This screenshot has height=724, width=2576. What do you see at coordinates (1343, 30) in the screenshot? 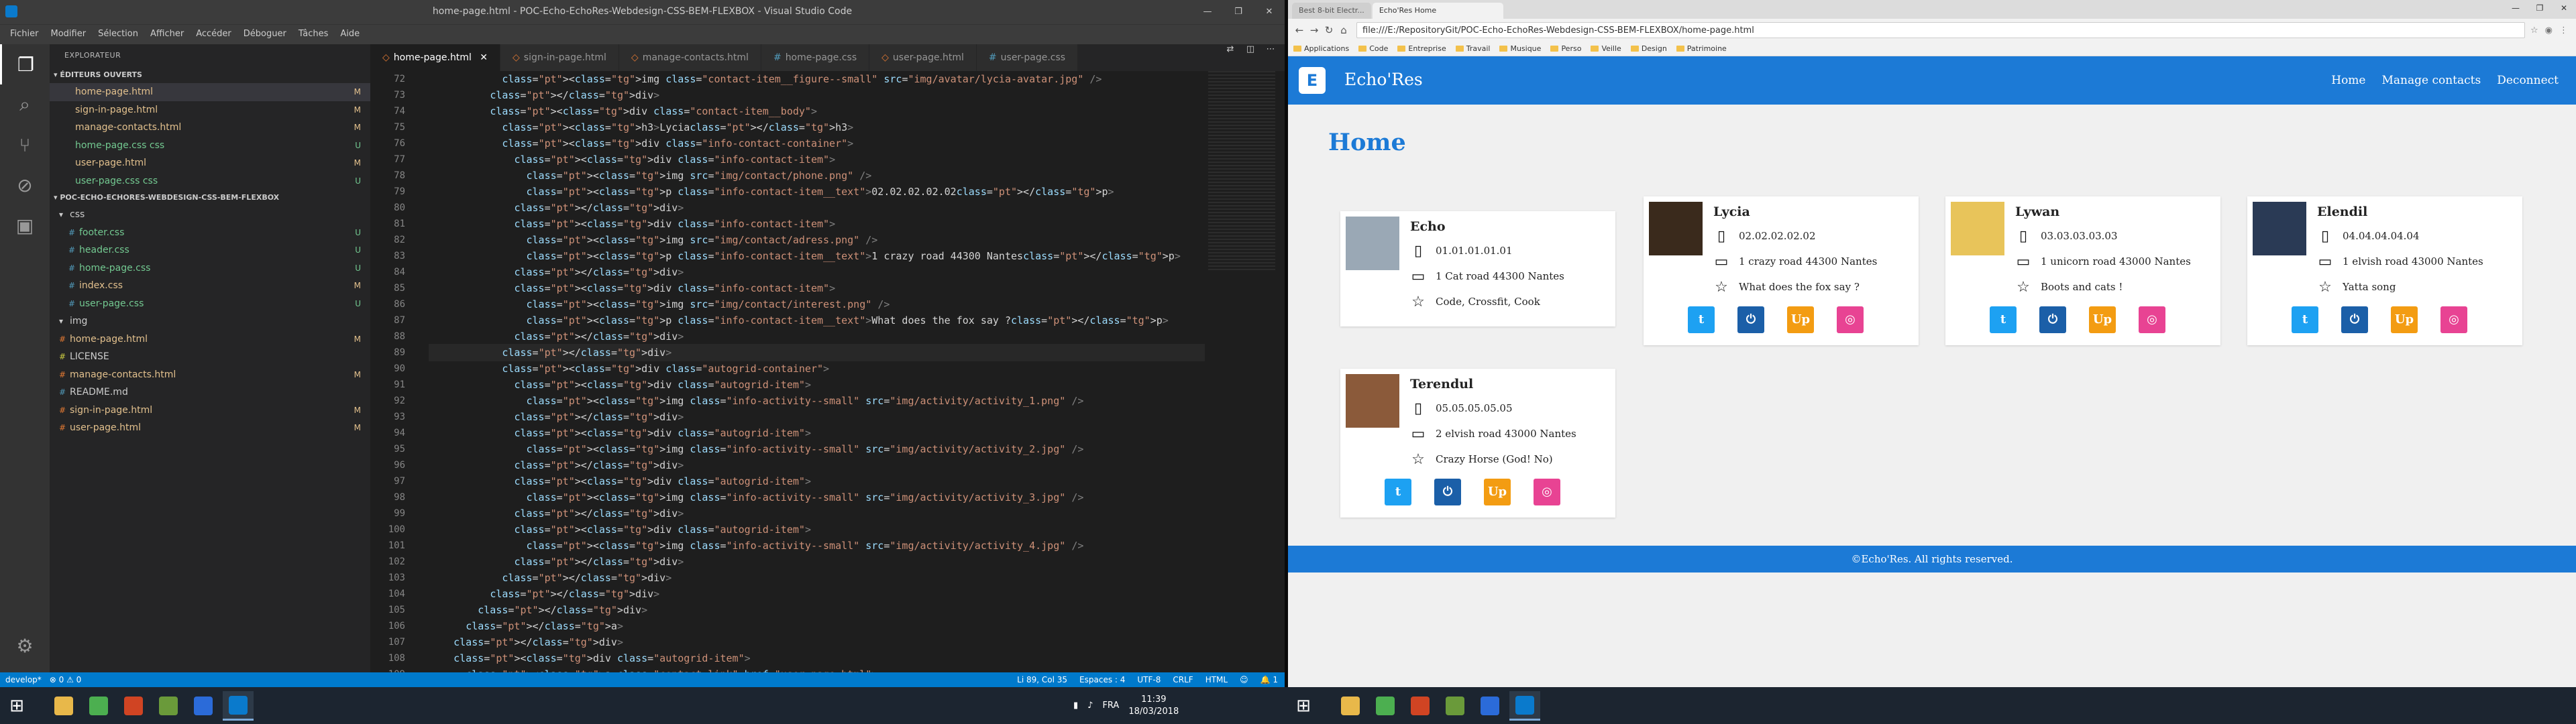
I see `home-icon: ⌂` at bounding box center [1343, 30].